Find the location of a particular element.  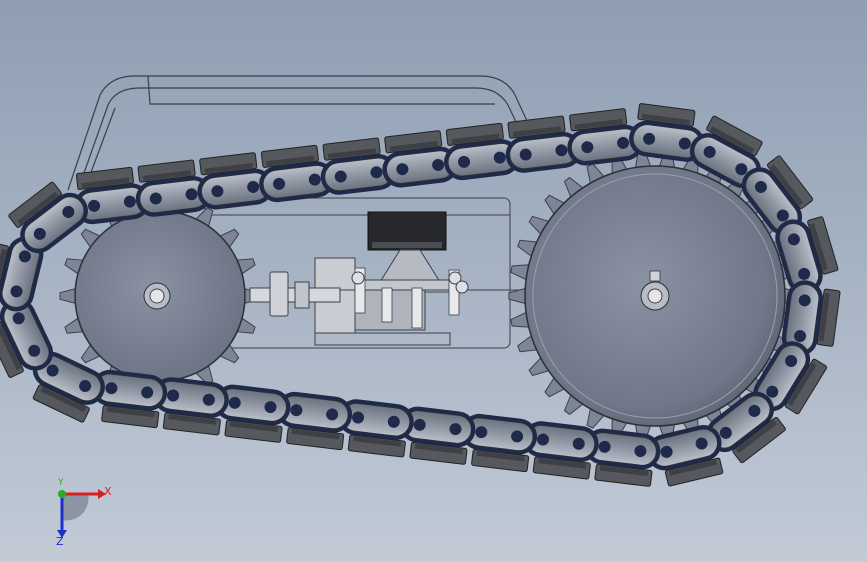

coordinate-triad: X Y Z is located at coordinates (80, 514).